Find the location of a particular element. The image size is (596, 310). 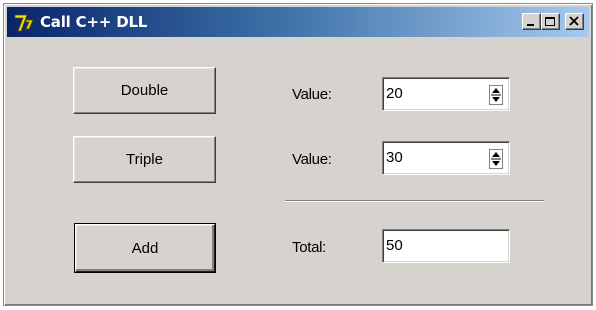

app-icon is located at coordinates (24, 23).